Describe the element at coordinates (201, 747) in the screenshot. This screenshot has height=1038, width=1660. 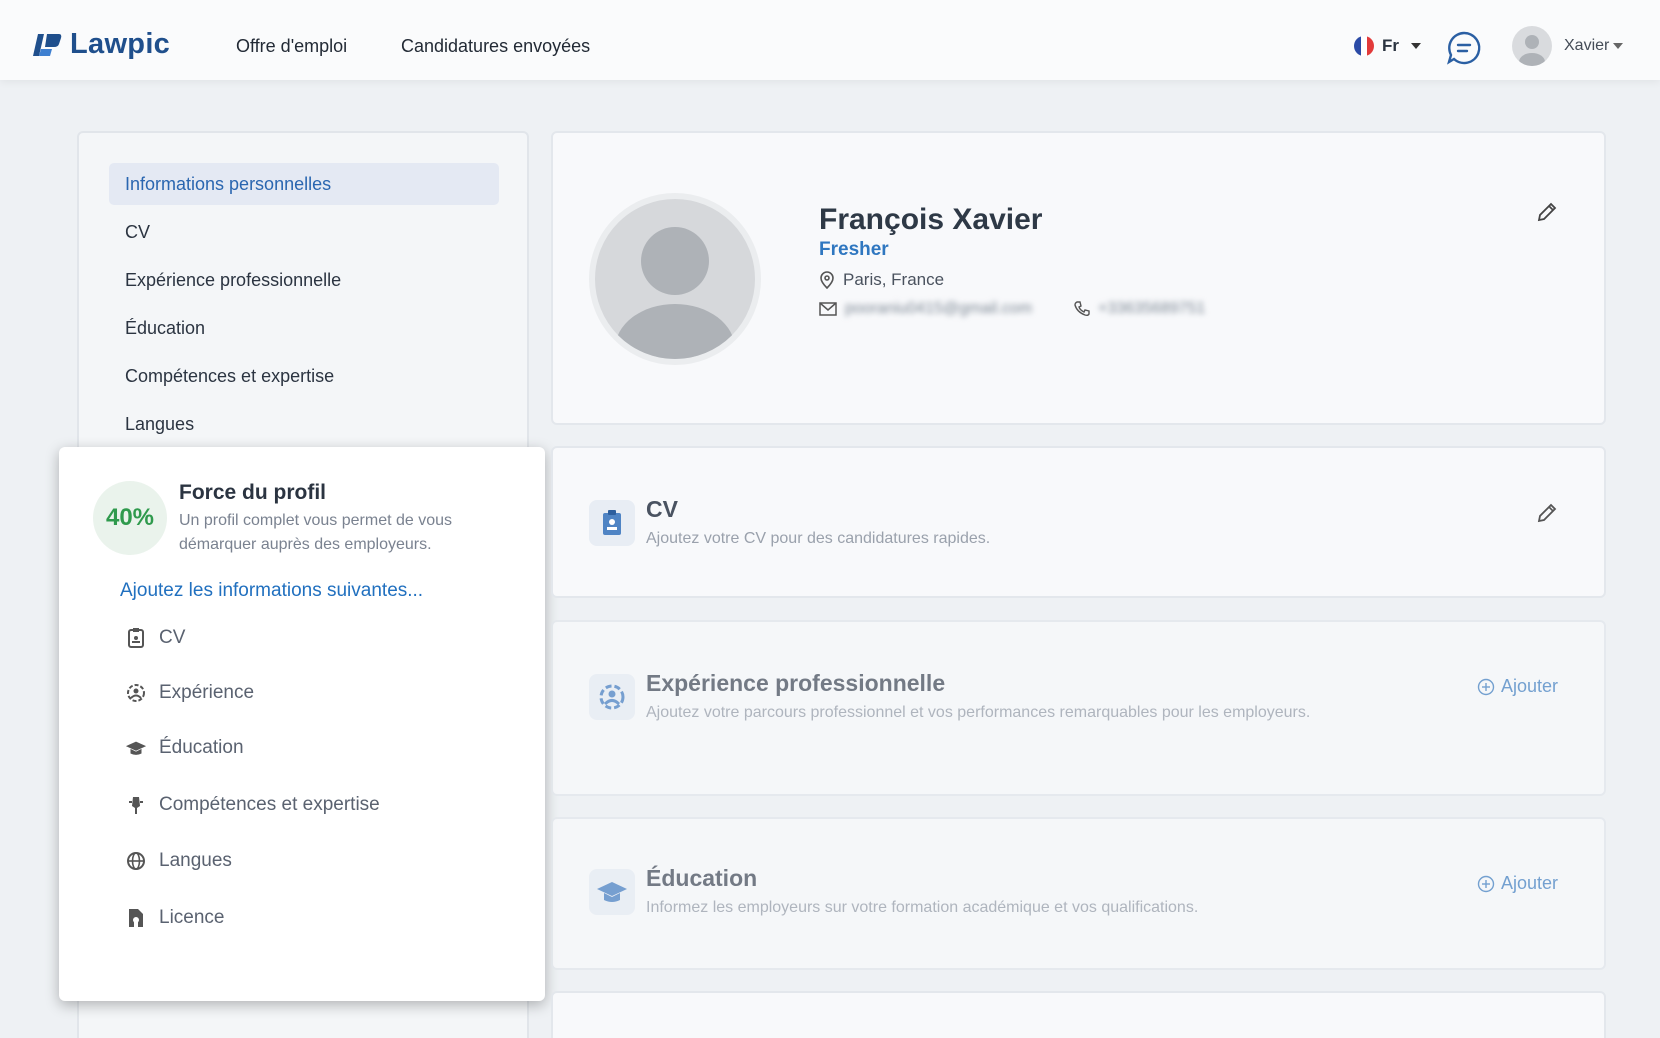
I see `strength-item-label: Éducation` at that location.